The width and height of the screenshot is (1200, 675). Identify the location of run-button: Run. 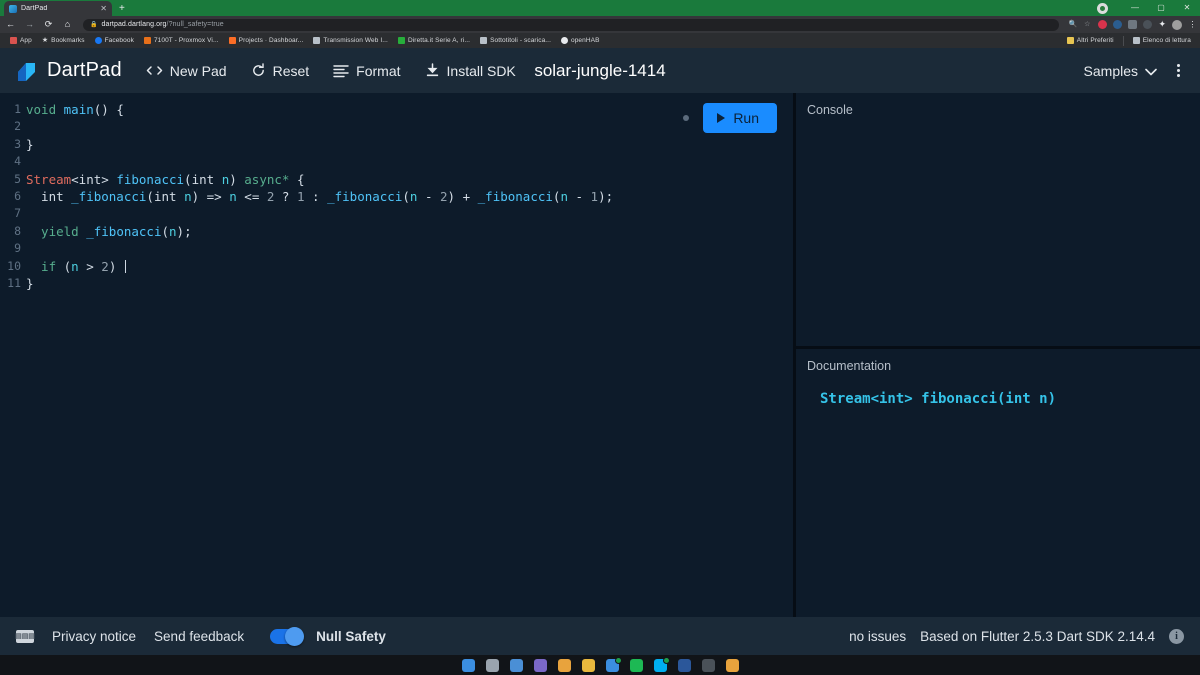
(740, 118).